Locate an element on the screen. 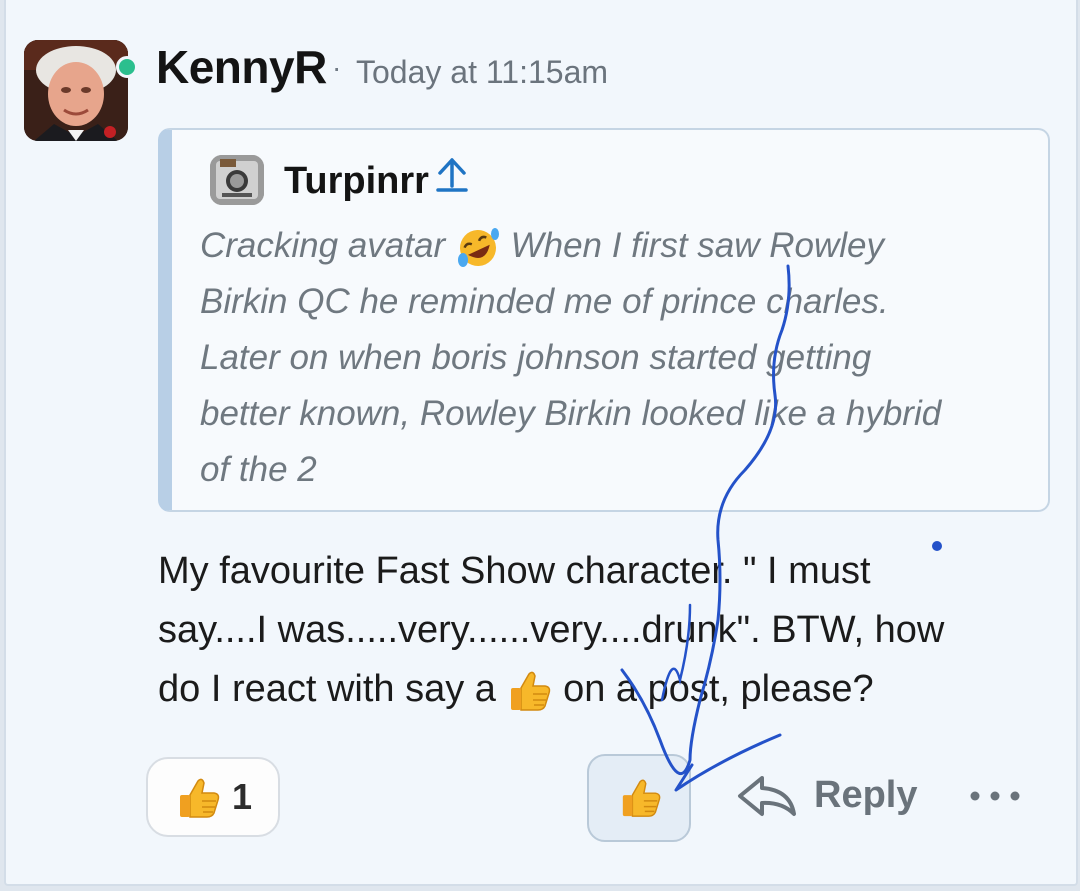  like-button is located at coordinates (639, 798).